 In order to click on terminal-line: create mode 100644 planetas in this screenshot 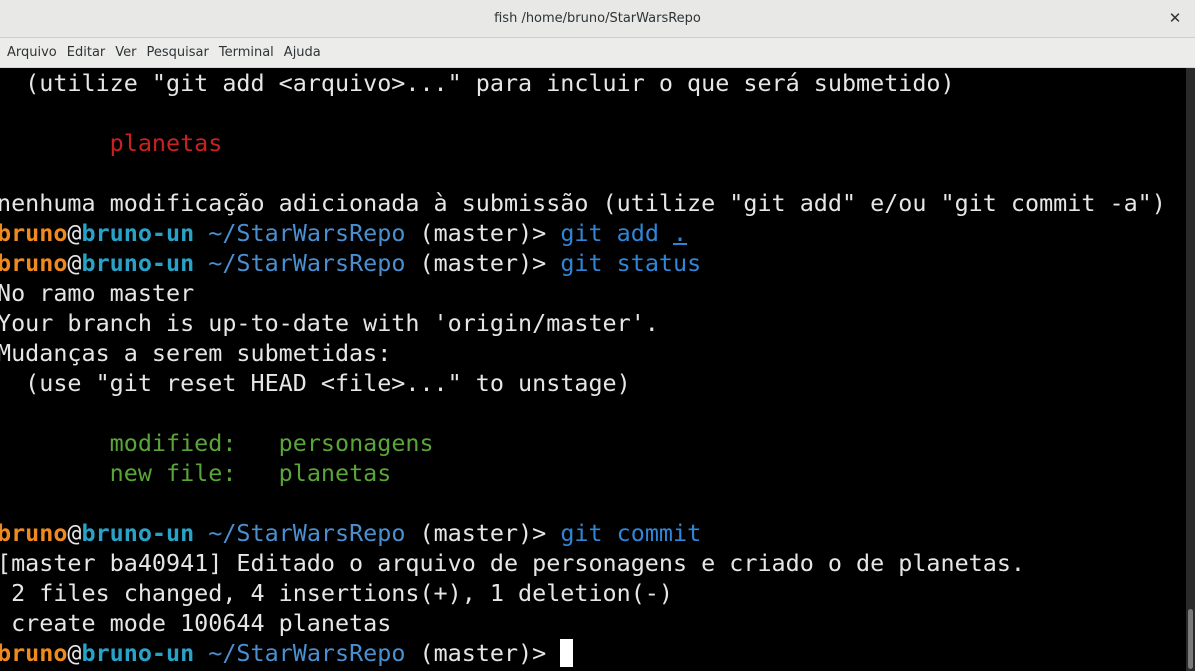, I will do `click(195, 623)`.